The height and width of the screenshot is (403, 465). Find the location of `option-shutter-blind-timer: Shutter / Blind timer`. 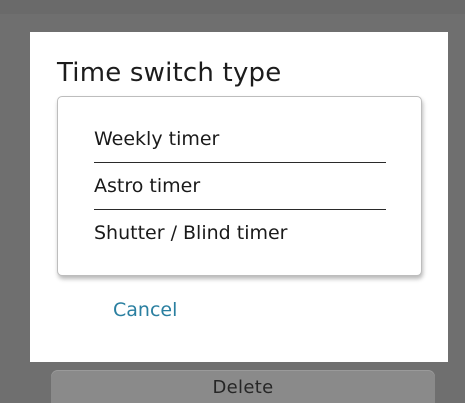

option-shutter-blind-timer: Shutter / Blind timer is located at coordinates (240, 233).